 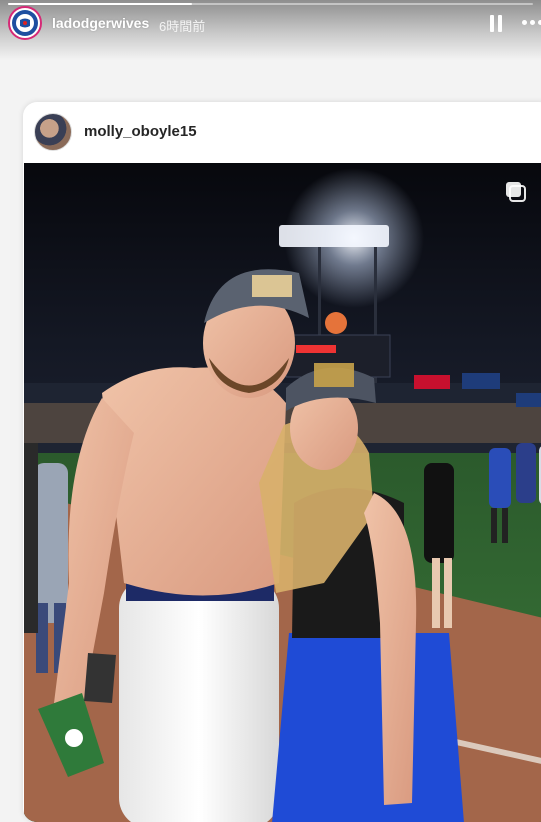 What do you see at coordinates (270, 30) in the screenshot?
I see `story-header: ladodgerwives 6時間前` at bounding box center [270, 30].